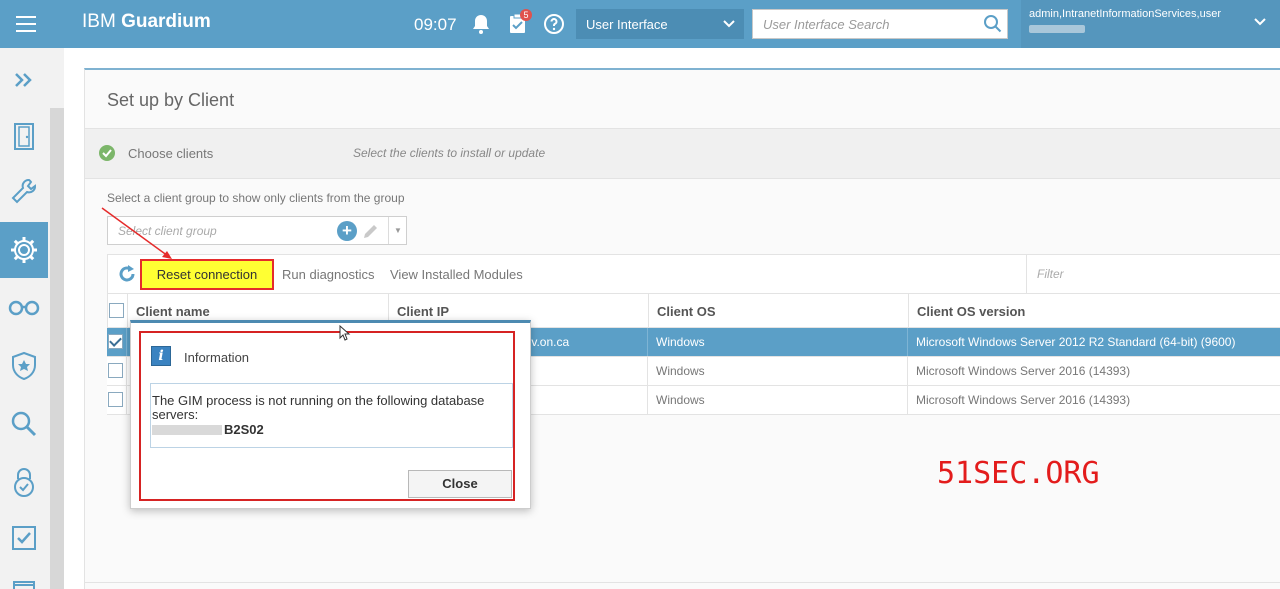 This screenshot has width=1280, height=589. Describe the element at coordinates (244, 429) in the screenshot. I see `server-name: B2S02` at that location.